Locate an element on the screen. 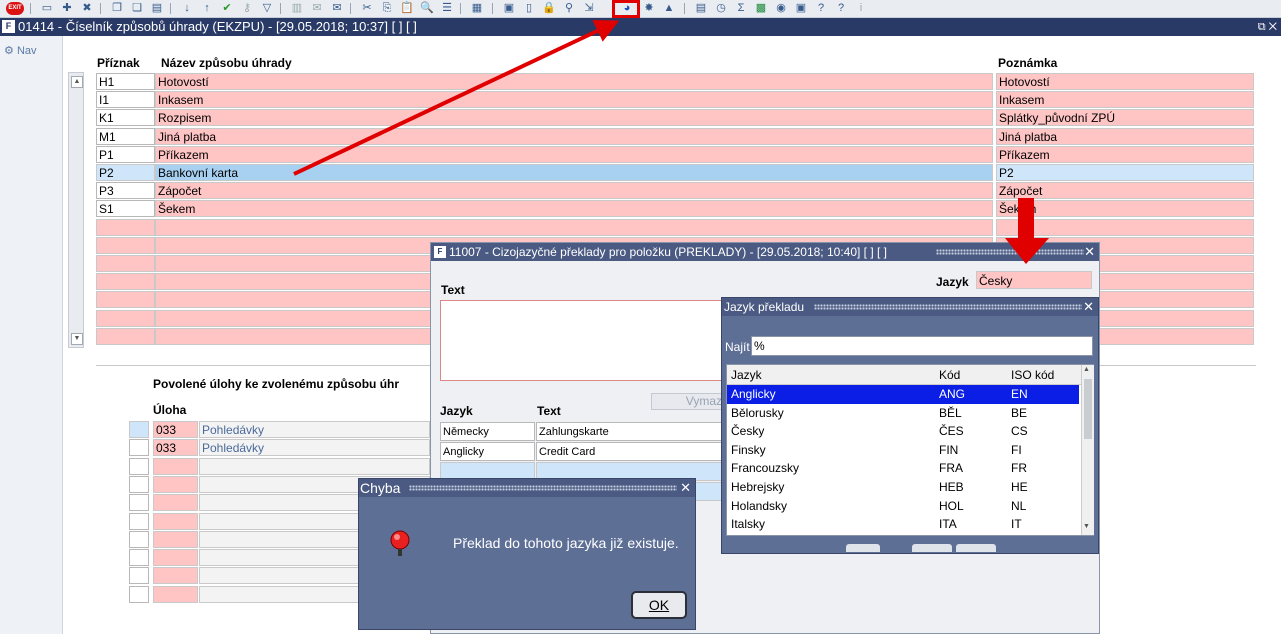 Image resolution: width=1281 pixels, height=634 pixels. calendar-icon: ▣ is located at coordinates (509, 8).